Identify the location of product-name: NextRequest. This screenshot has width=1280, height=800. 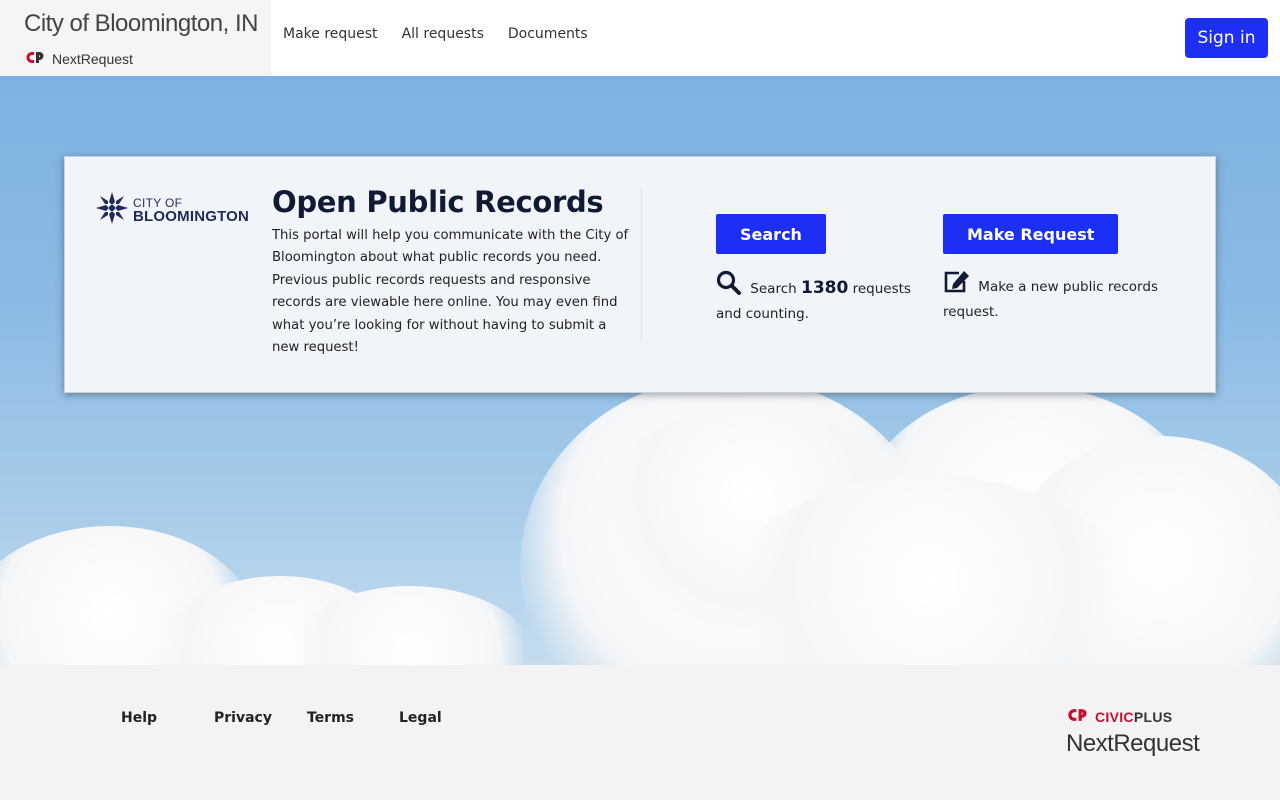
(92, 58).